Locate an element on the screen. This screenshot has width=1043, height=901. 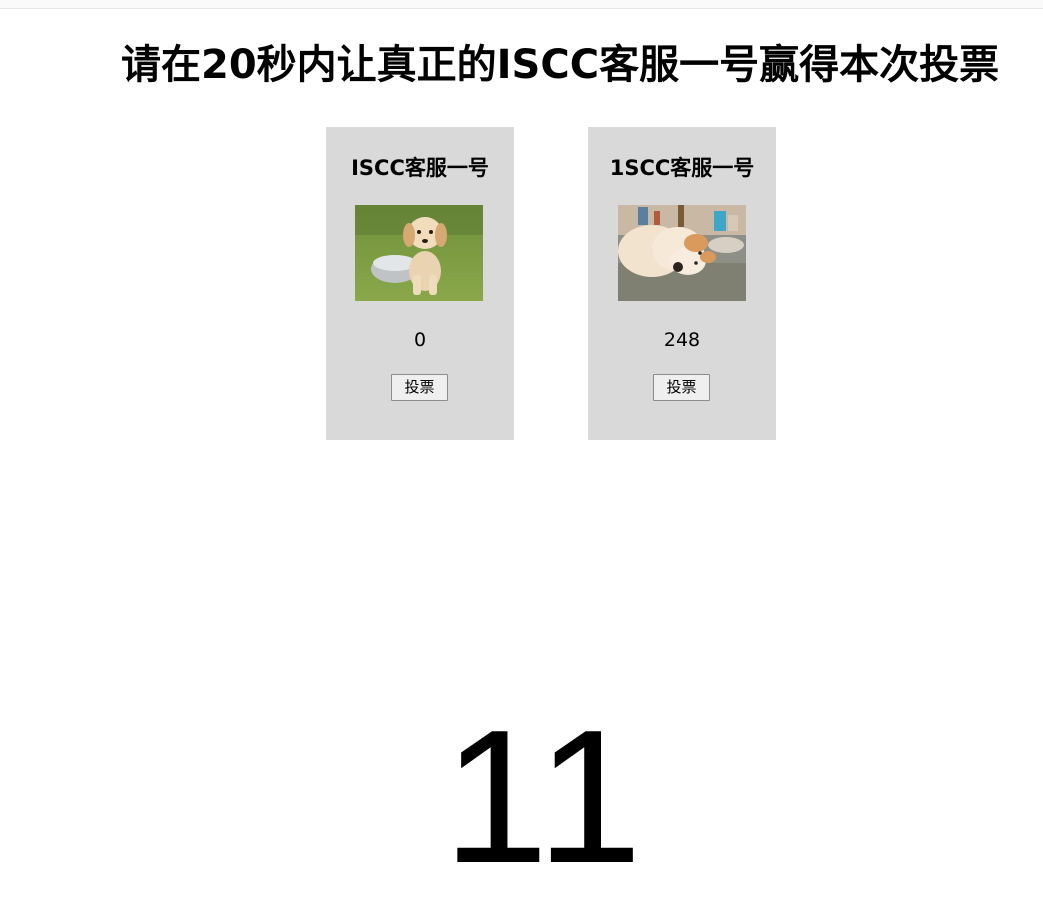
candidate-card-2: 1SCC客服一号 248 投票 is located at coordinates (682, 283).